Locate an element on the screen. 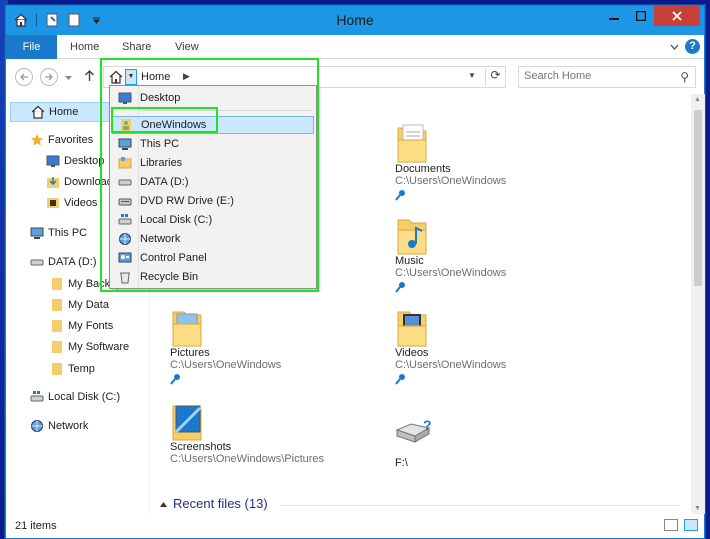 This screenshot has width=710, height=539. window-controls is located at coordinates (650, 16).